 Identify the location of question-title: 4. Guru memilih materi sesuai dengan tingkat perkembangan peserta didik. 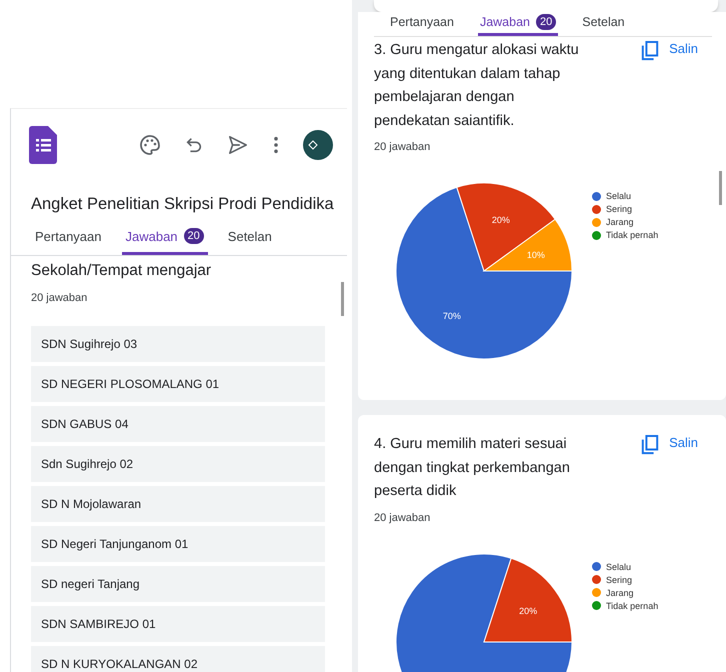
(472, 468).